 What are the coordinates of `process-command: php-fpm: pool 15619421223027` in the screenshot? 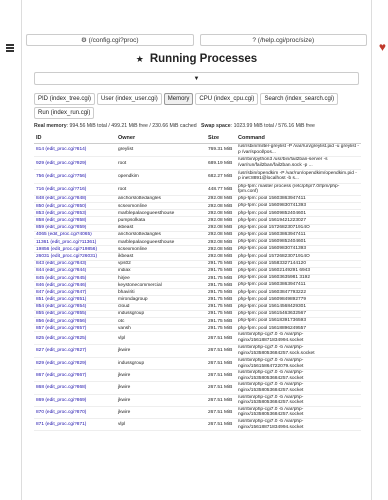 It's located at (298, 220).